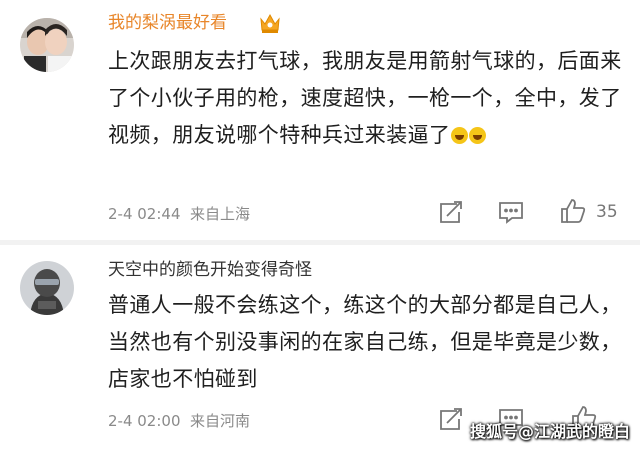 The height and width of the screenshot is (450, 640). Describe the element at coordinates (270, 23) in the screenshot. I see `vip-crown-icon` at that location.